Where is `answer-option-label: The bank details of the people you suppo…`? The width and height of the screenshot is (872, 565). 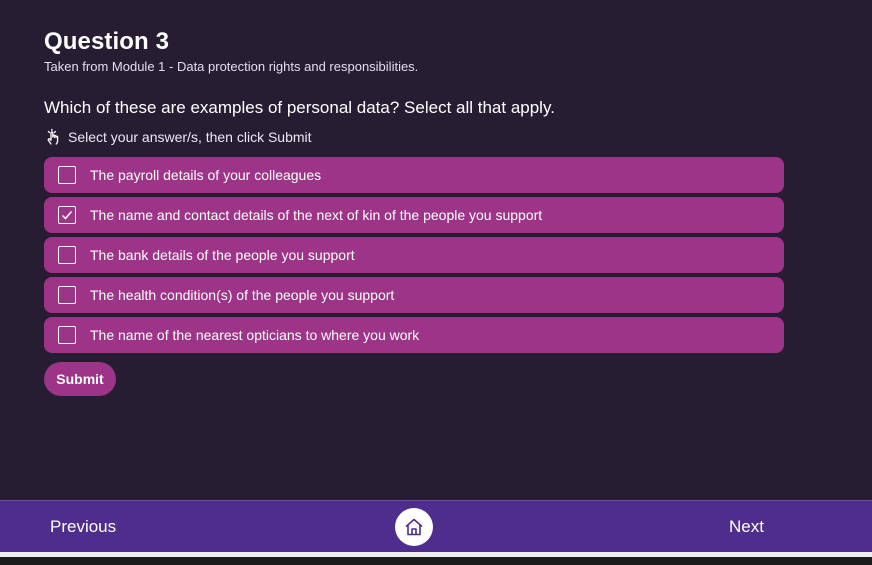 answer-option-label: The bank details of the people you suppo… is located at coordinates (222, 255).